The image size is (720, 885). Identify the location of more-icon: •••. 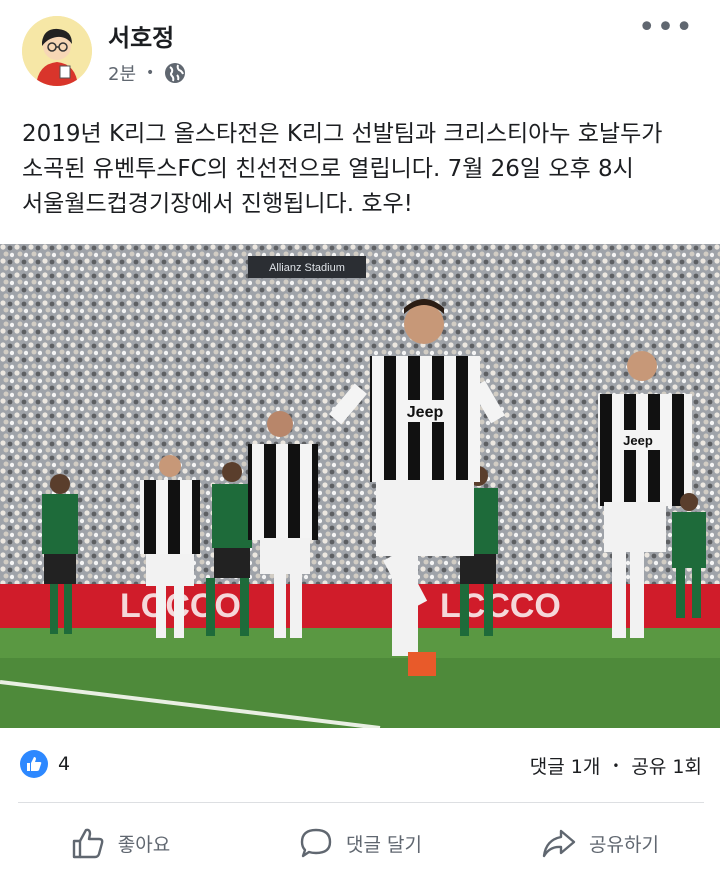
(666, 28).